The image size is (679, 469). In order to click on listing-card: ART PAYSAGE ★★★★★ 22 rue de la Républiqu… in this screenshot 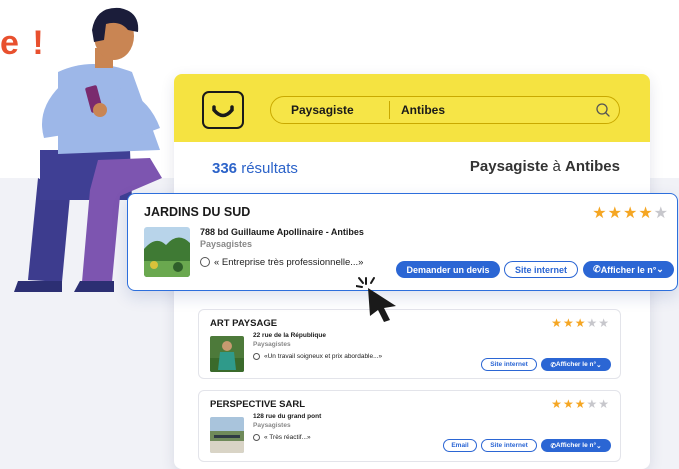, I will do `click(409, 344)`.